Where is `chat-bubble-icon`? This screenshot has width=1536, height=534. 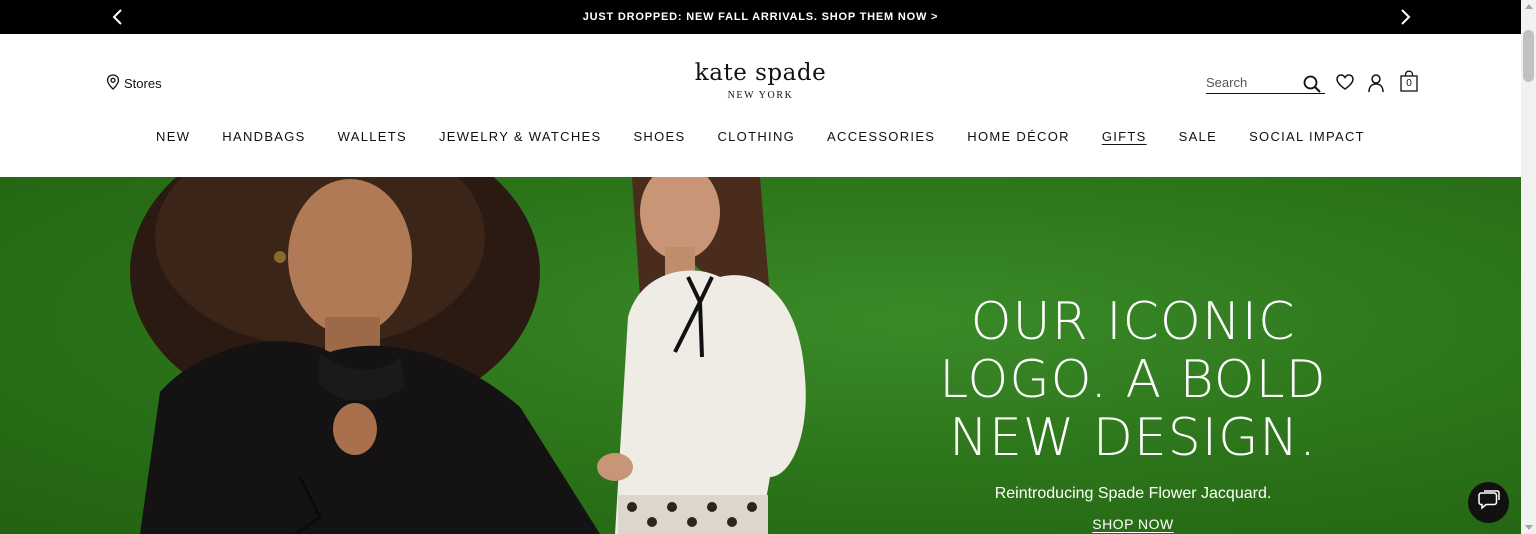
chat-bubble-icon is located at coordinates (1488, 502).